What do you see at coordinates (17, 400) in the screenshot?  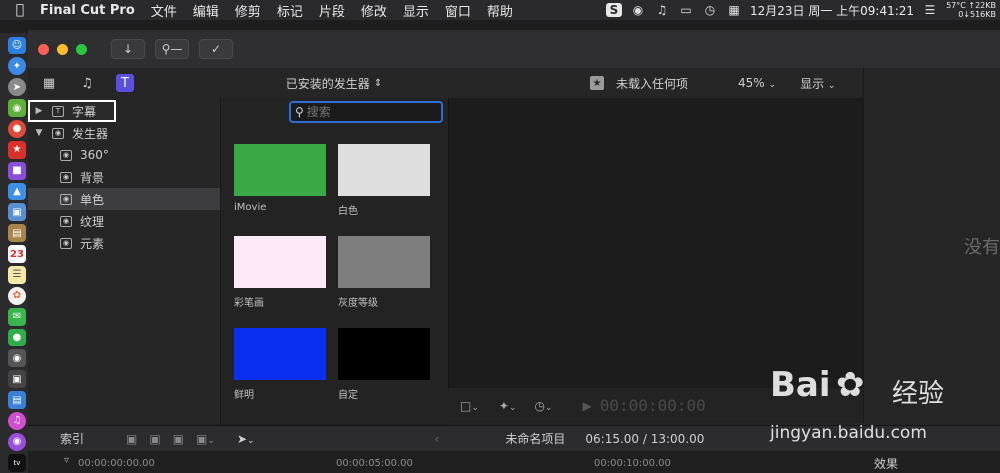 I see `keynote-icon: ▤` at bounding box center [17, 400].